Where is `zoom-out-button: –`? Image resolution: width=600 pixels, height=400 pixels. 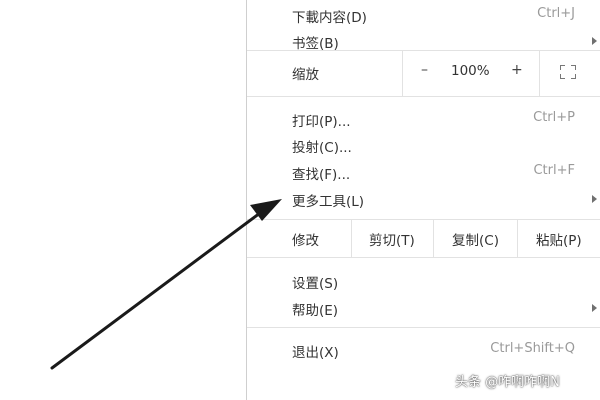
zoom-out-button: – is located at coordinates (424, 70).